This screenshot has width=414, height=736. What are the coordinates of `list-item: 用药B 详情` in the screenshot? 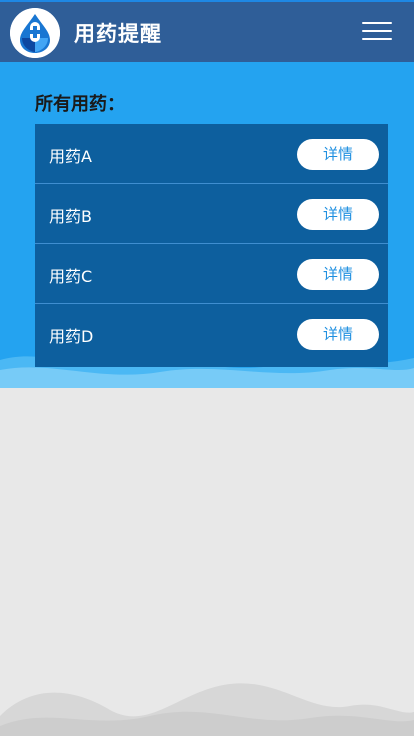 It's located at (211, 214).